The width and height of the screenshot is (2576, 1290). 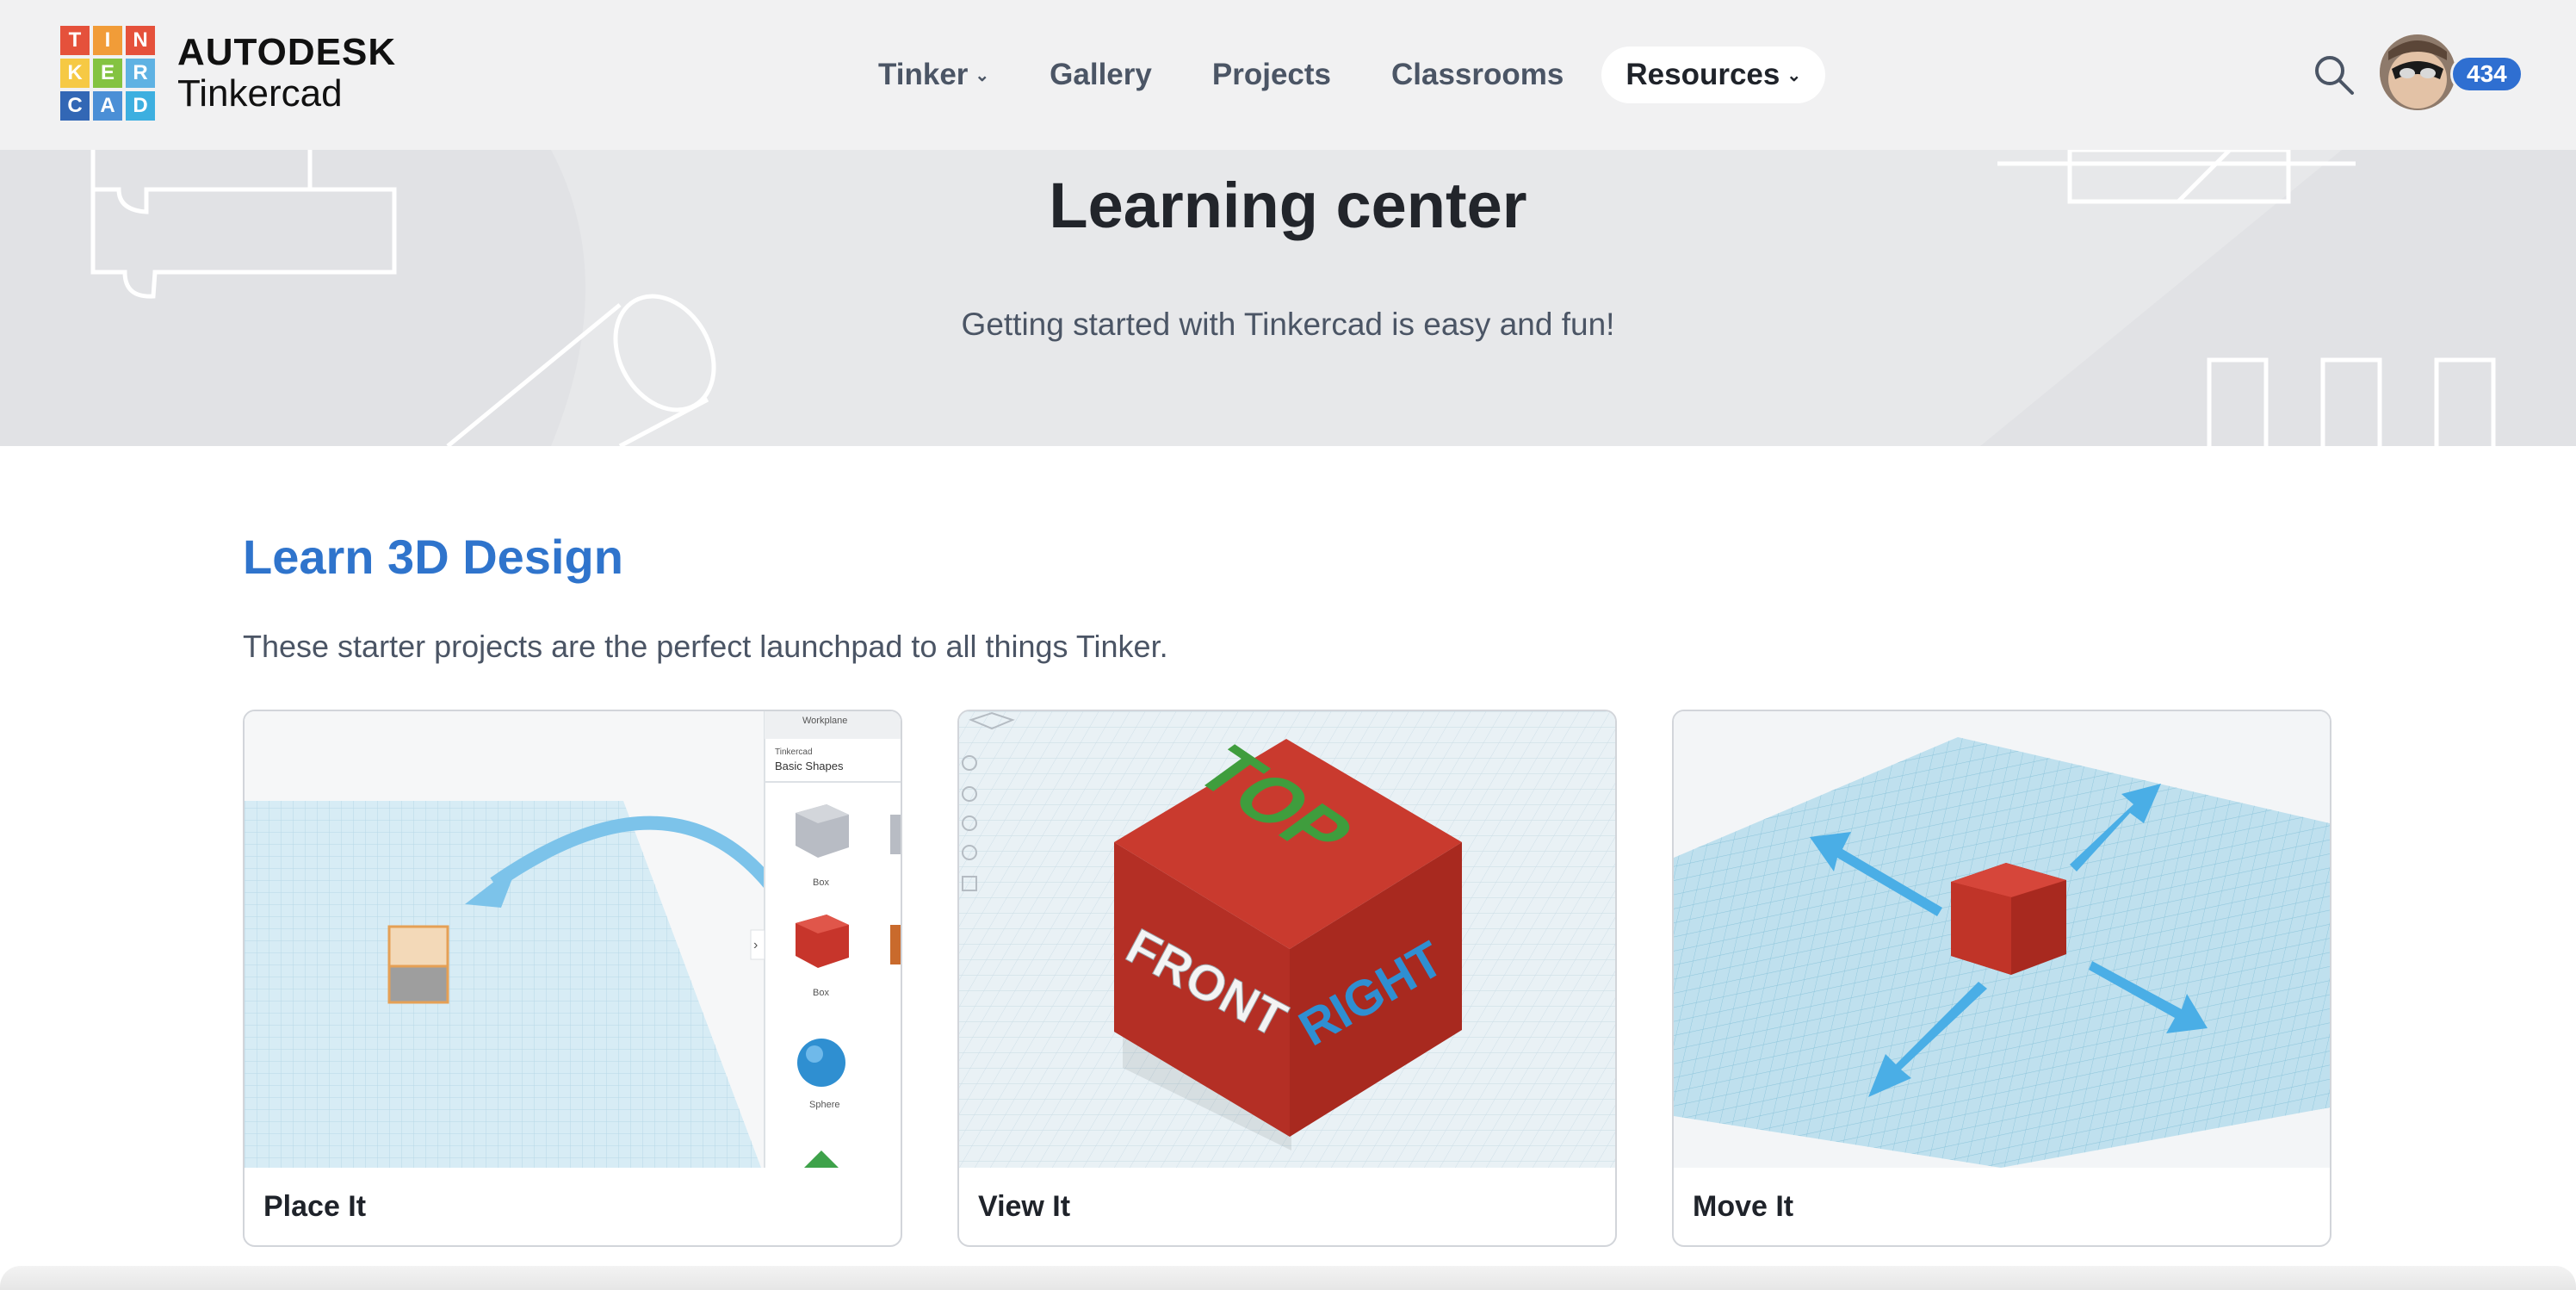 I want to click on page-title: Learning center, so click(x=1288, y=205).